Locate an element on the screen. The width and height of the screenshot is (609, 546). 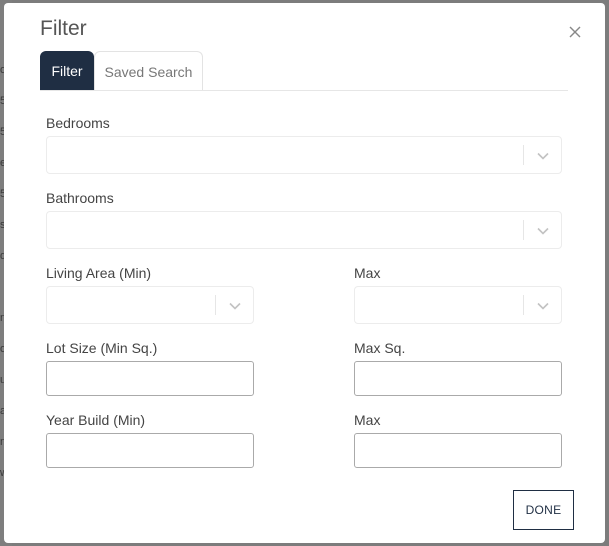
lot-size-max-input is located at coordinates (458, 378).